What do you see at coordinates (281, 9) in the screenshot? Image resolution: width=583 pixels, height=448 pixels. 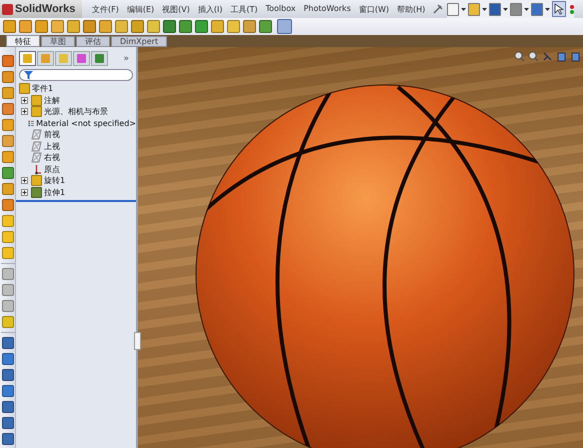 I see `menu-item: Toolbox` at bounding box center [281, 9].